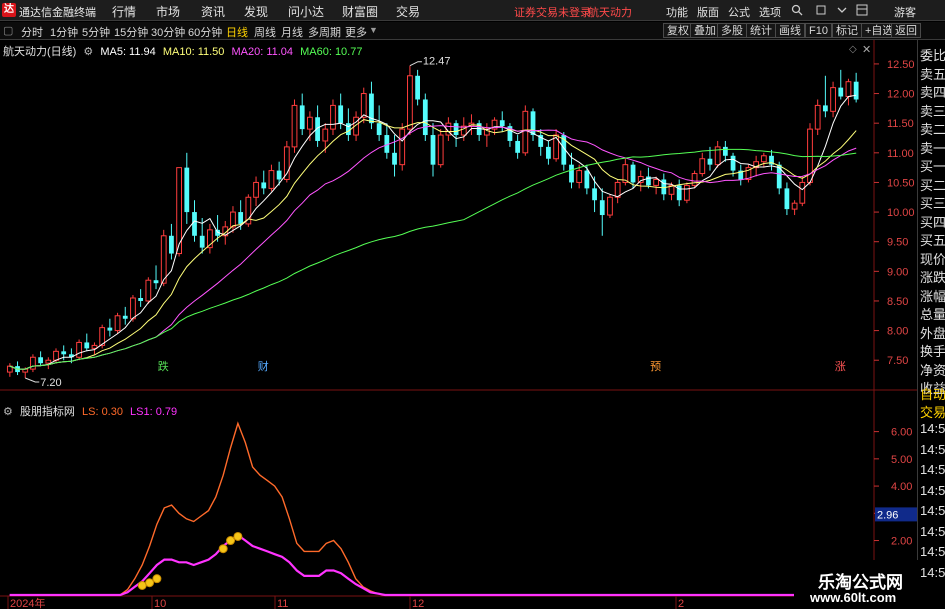  Describe the element at coordinates (610, 13) in the screenshot. I see `stock-name-header: 航天动力` at that location.